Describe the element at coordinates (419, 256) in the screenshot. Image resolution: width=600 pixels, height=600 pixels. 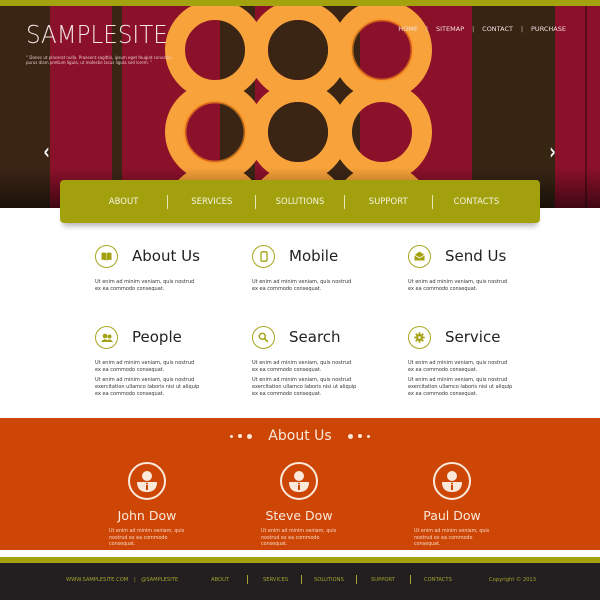
I see `envelope-icon` at that location.